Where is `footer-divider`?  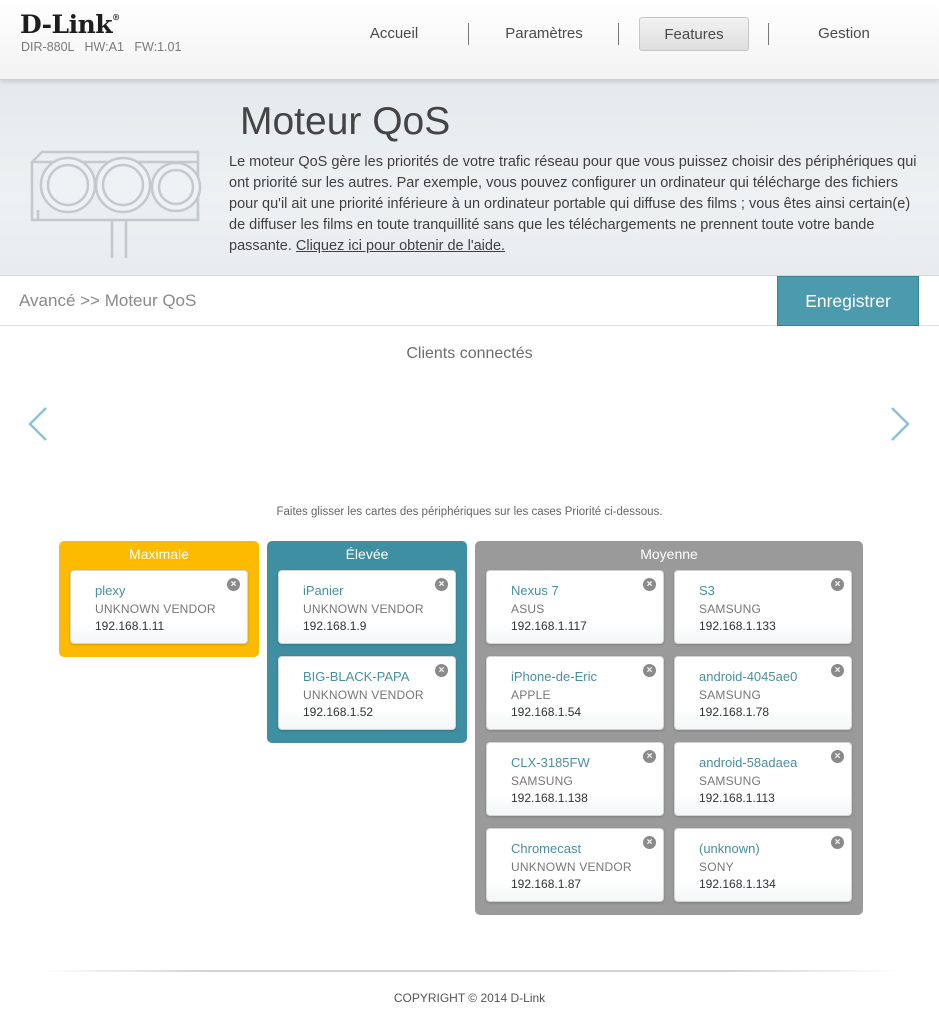 footer-divider is located at coordinates (469, 971).